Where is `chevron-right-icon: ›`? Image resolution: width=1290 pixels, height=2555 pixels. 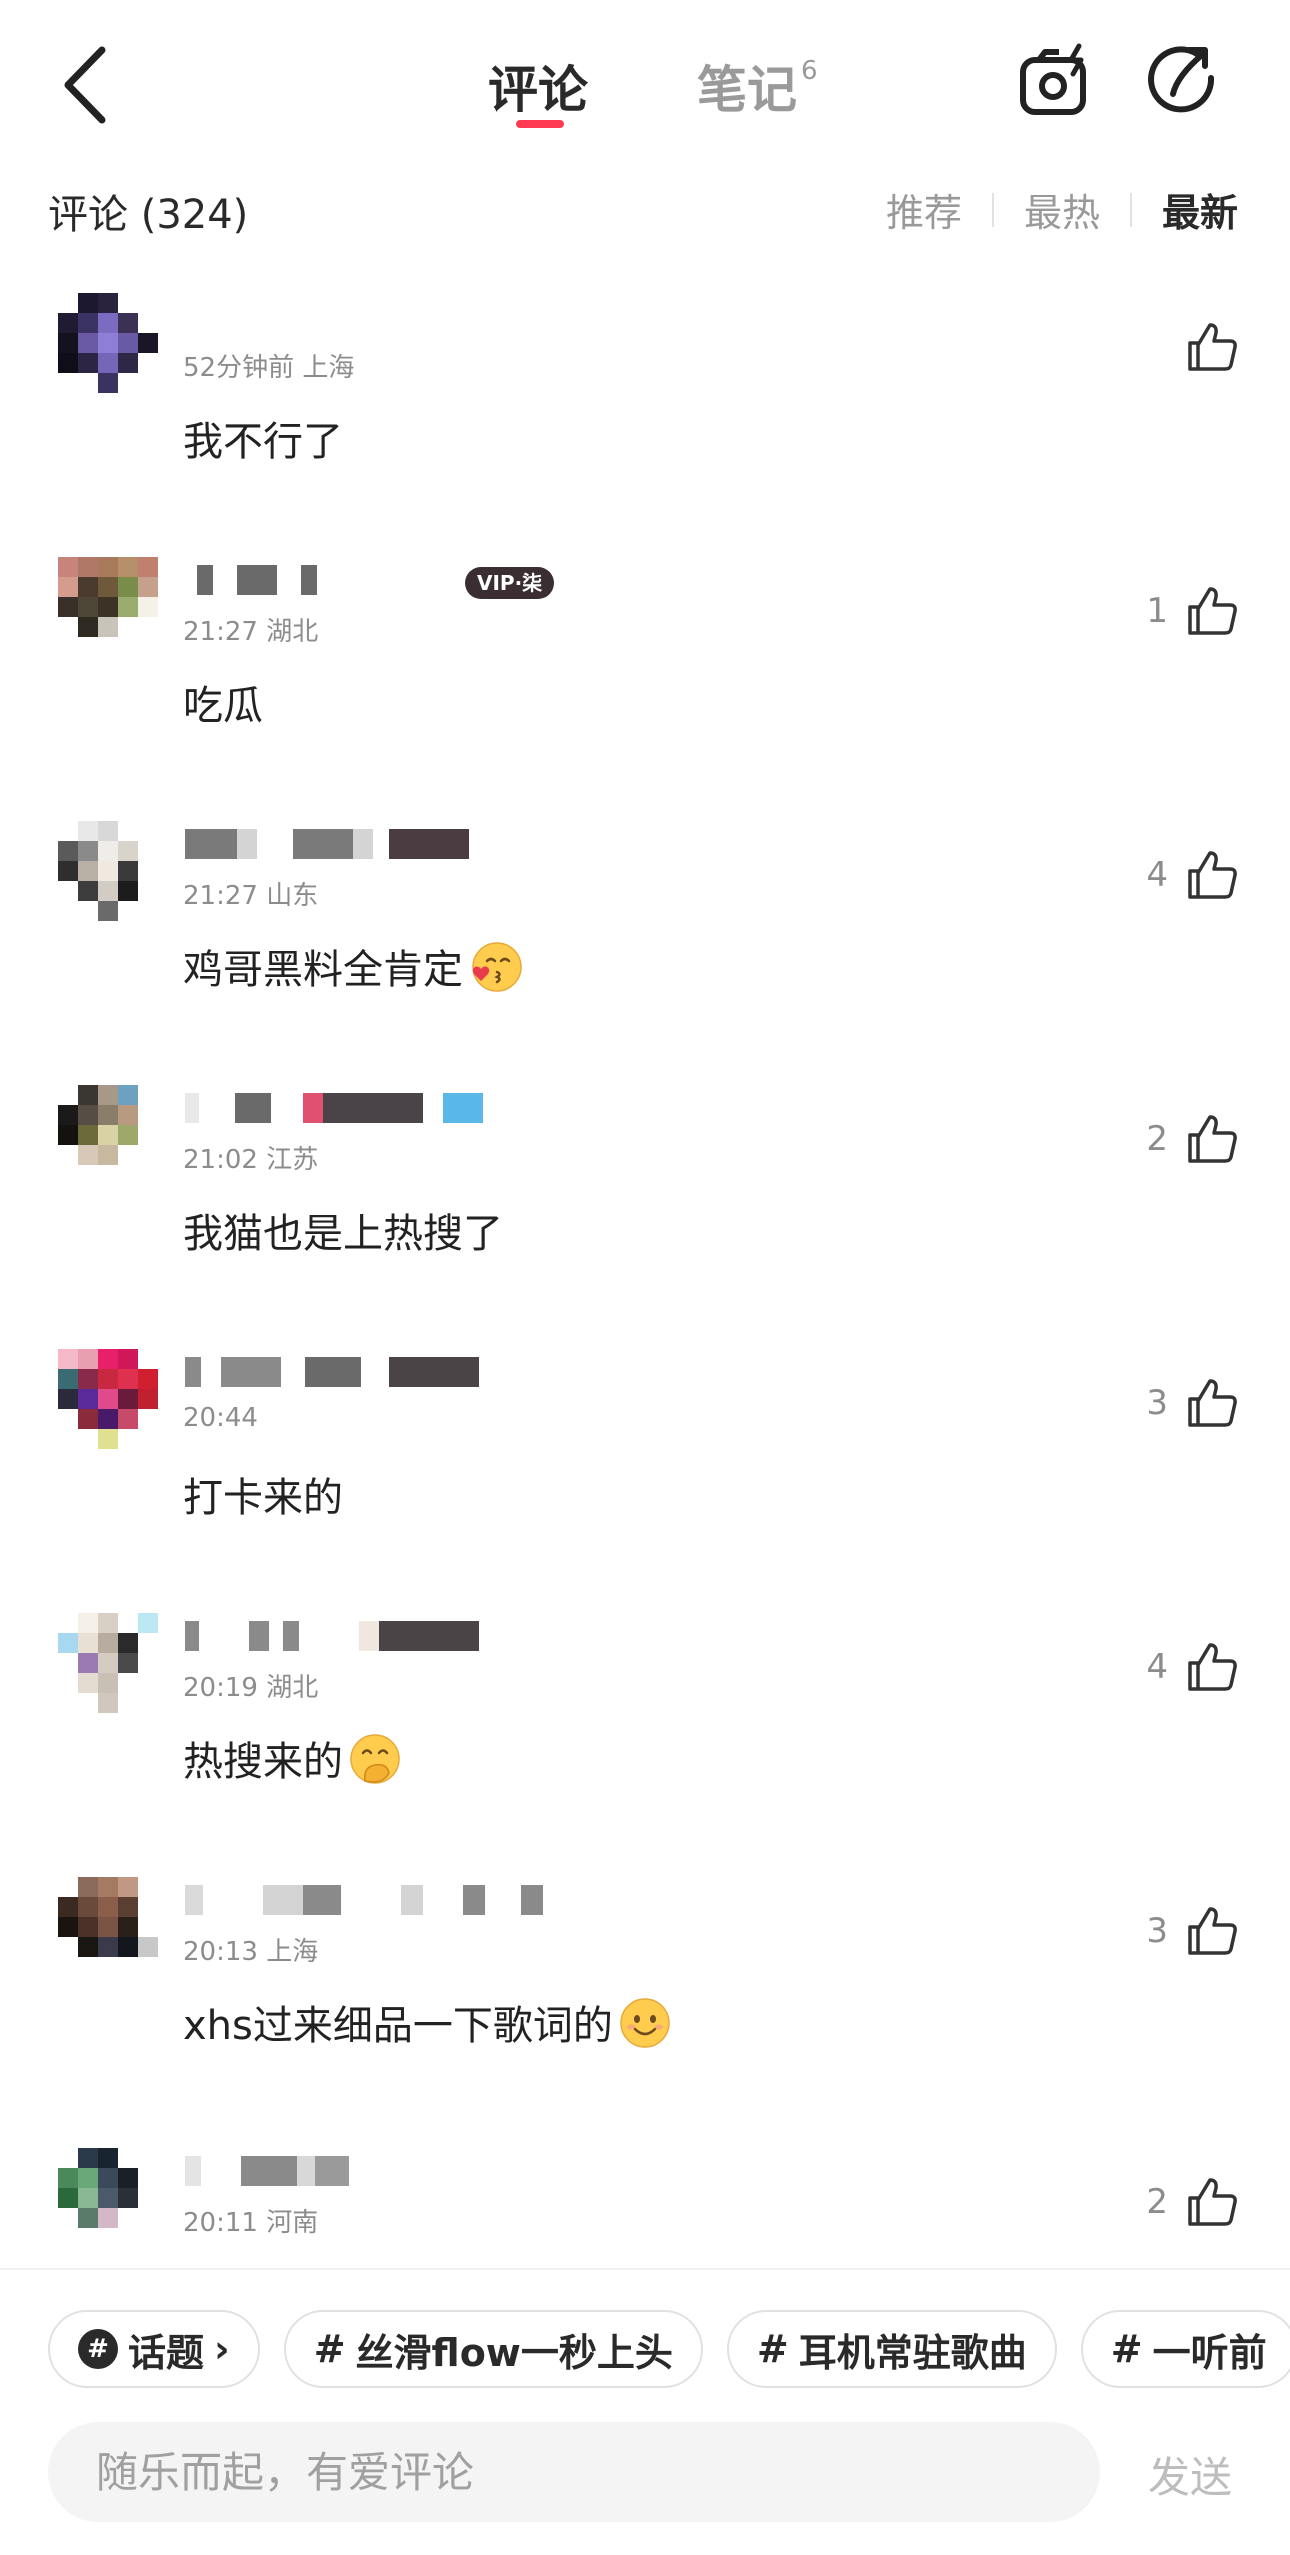 chevron-right-icon: › is located at coordinates (222, 2349).